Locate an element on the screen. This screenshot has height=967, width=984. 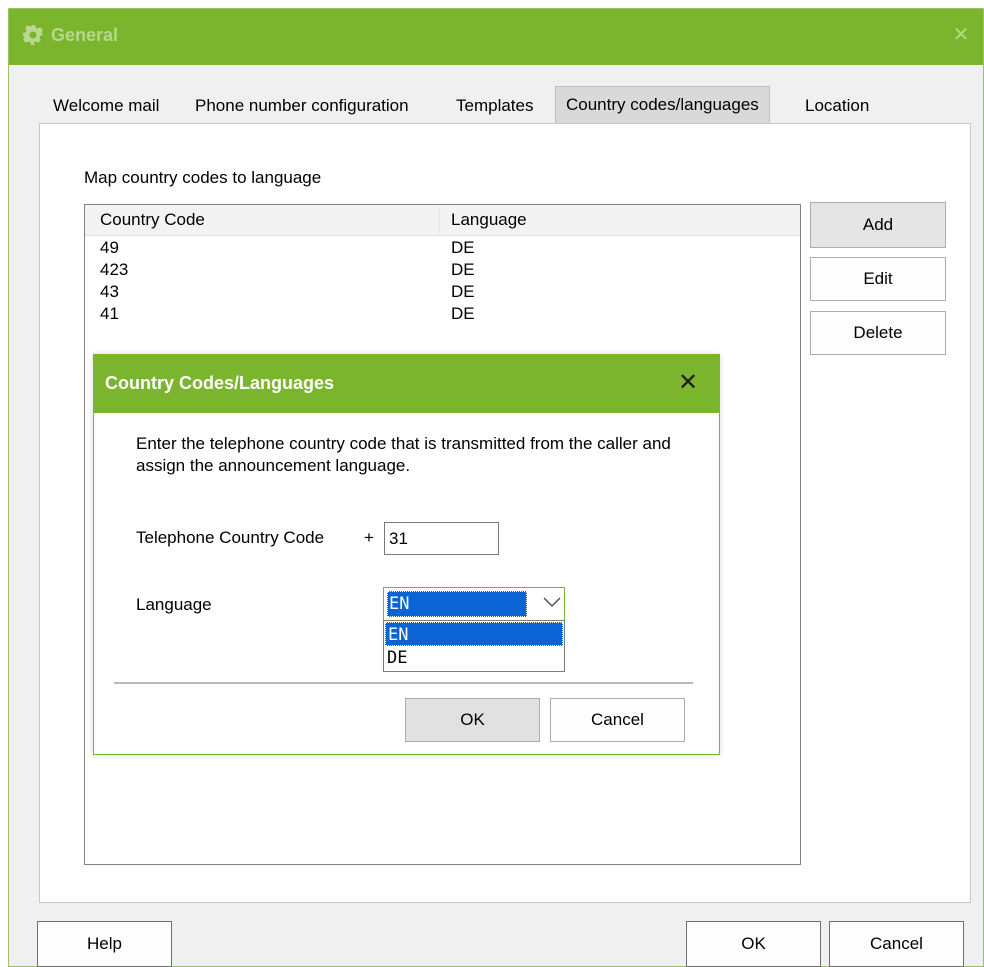
title-bar: General ✕ is located at coordinates (496, 37).